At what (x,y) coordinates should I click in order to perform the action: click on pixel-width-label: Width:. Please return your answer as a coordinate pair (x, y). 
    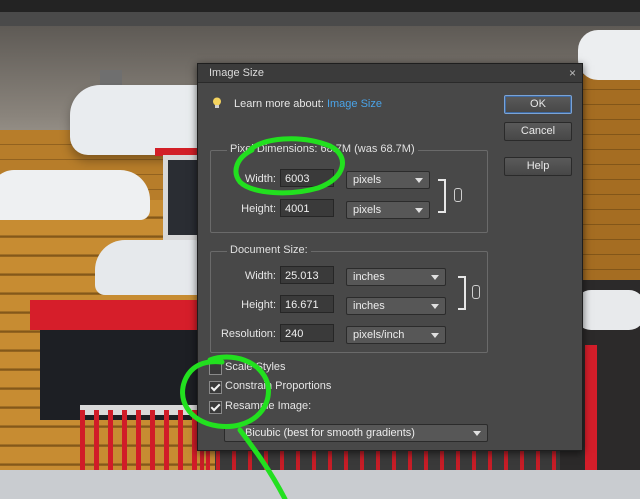
    Looking at the image, I should click on (260, 179).